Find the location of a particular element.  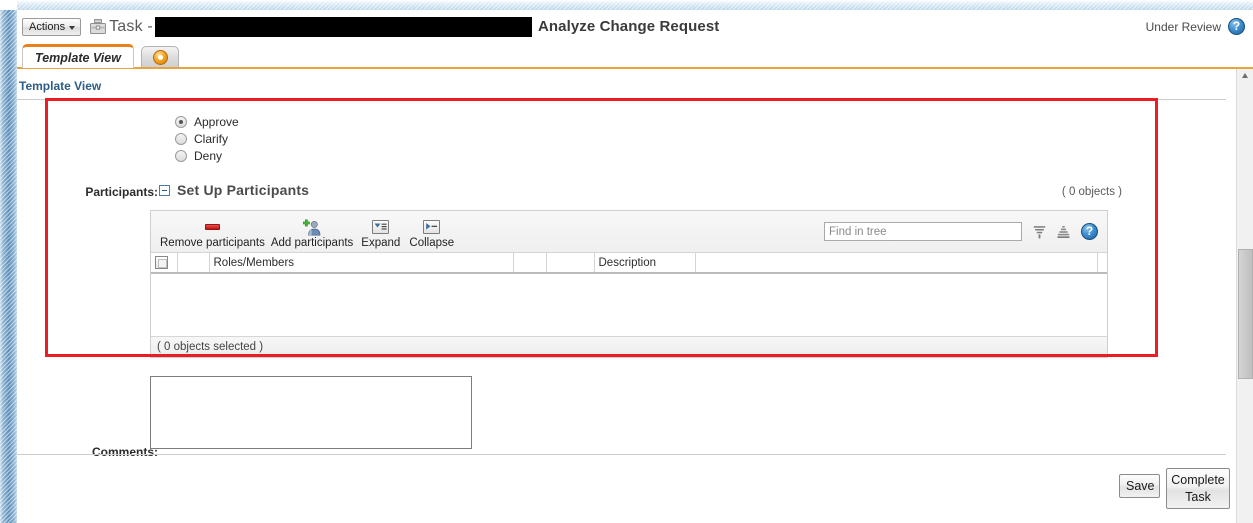

help-circle-icon: ? is located at coordinates (1236, 26).